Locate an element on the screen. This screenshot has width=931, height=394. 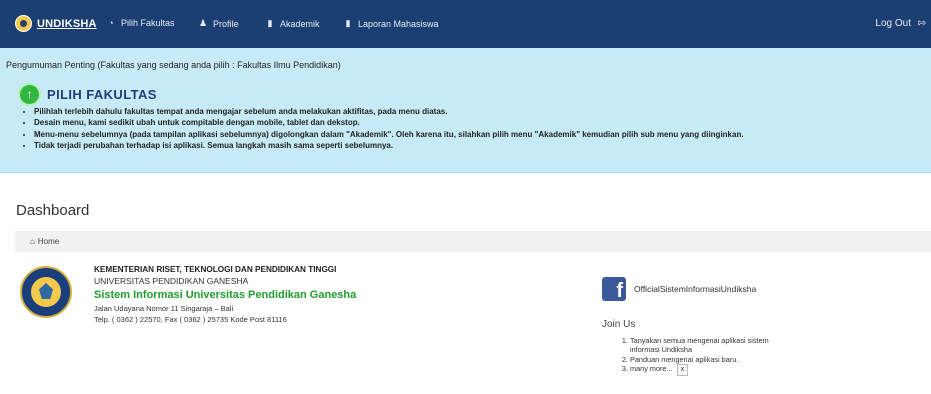
arrow-up-circle-icon: ↑ is located at coordinates (29, 94).